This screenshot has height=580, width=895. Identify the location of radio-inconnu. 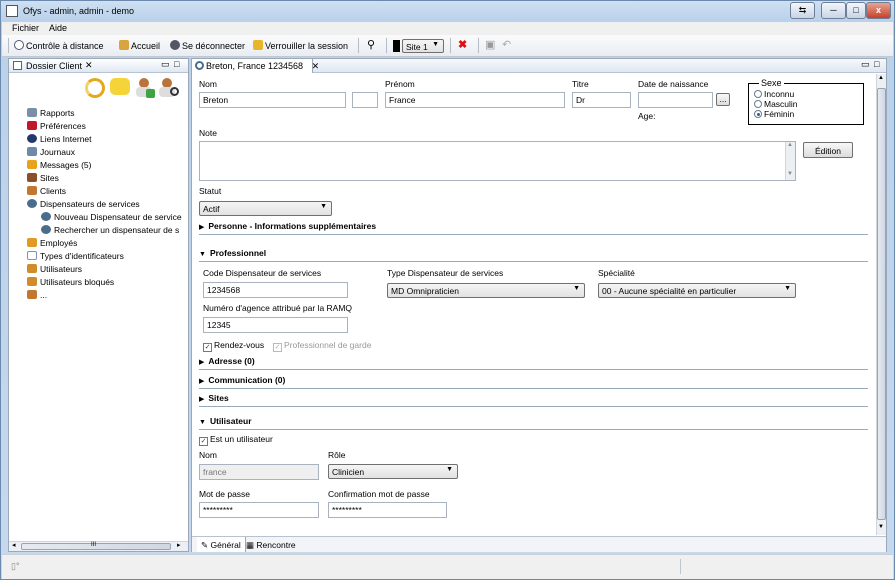
(758, 94).